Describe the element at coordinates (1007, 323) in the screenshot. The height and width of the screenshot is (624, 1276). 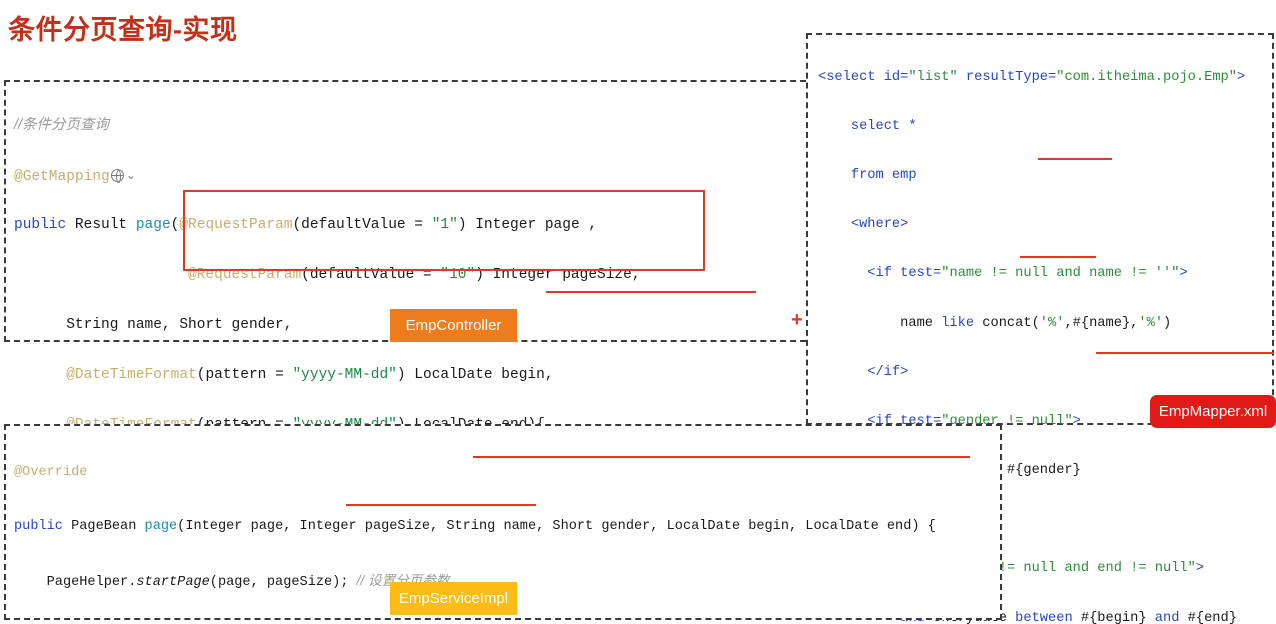
I see `sql-concat: concat(` at that location.